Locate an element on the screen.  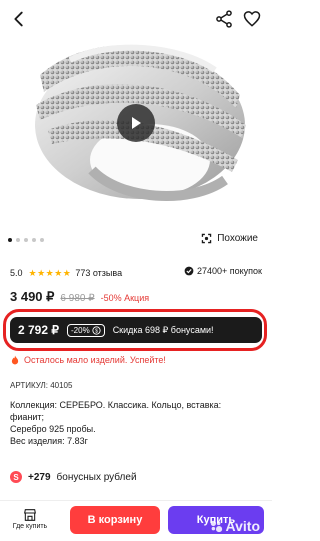
where-to-buy-label: Где купить is located at coordinates (30, 526).